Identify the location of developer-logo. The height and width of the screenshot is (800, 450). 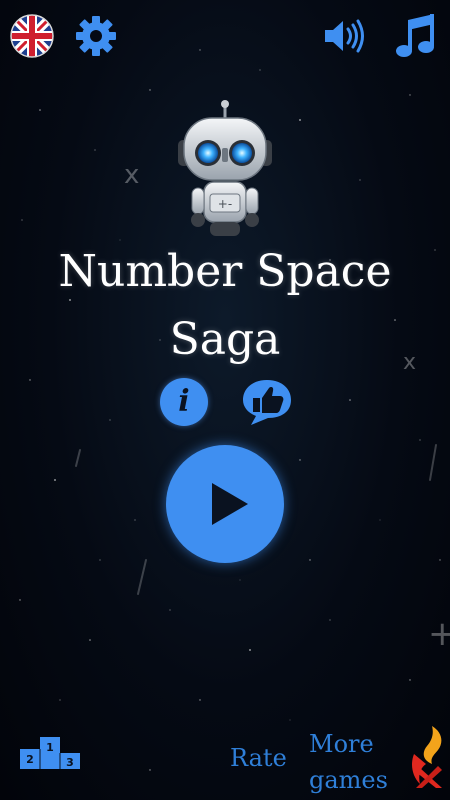
(427, 757).